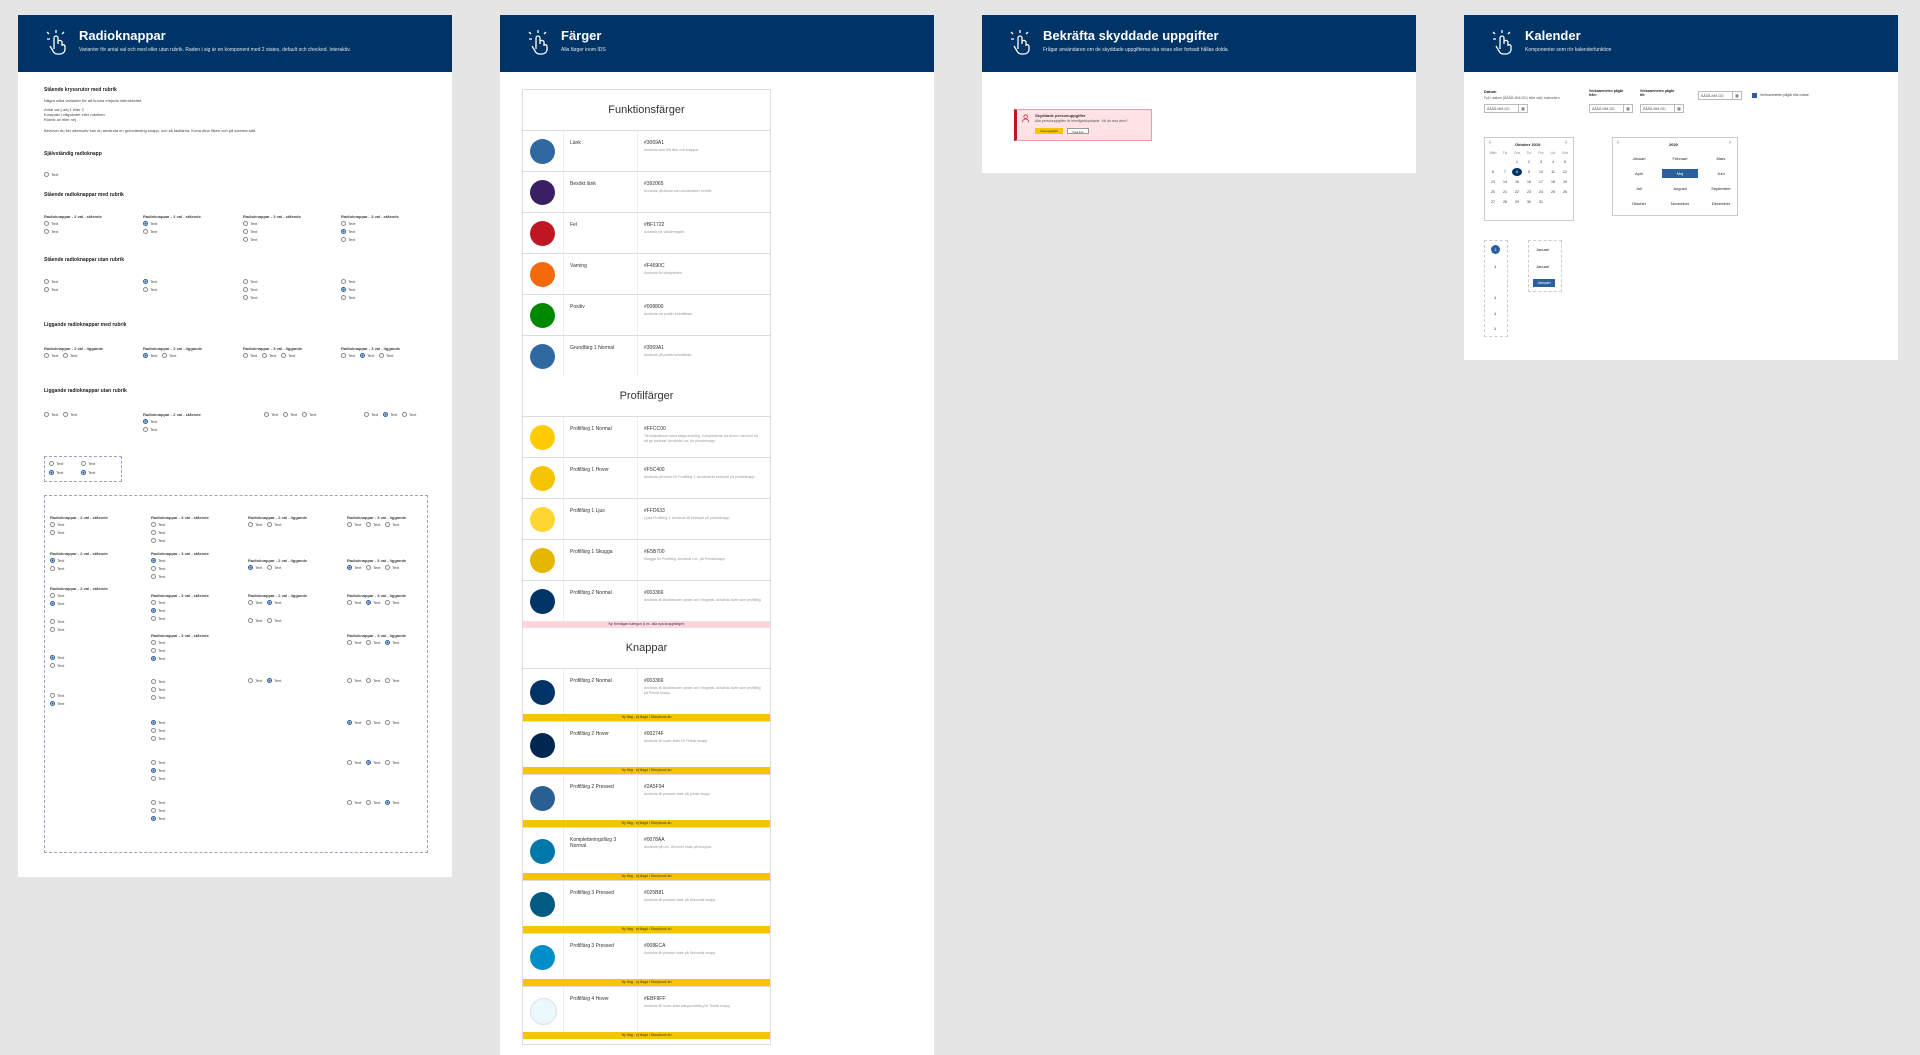 This screenshot has width=1920, height=1055. What do you see at coordinates (1529, 202) in the screenshot?
I see `calendar-day: 30` at bounding box center [1529, 202].